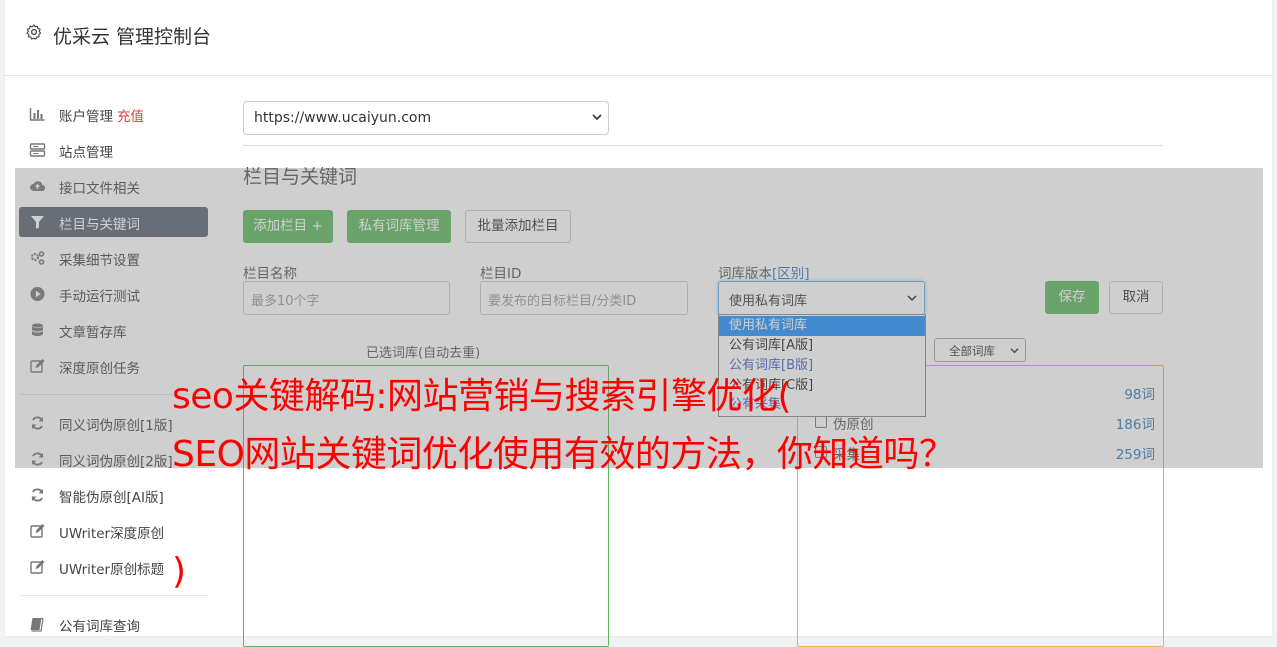 The height and width of the screenshot is (647, 1277). What do you see at coordinates (113, 114) in the screenshot?
I see `sidebar-item-account: 账户管理 充值` at bounding box center [113, 114].